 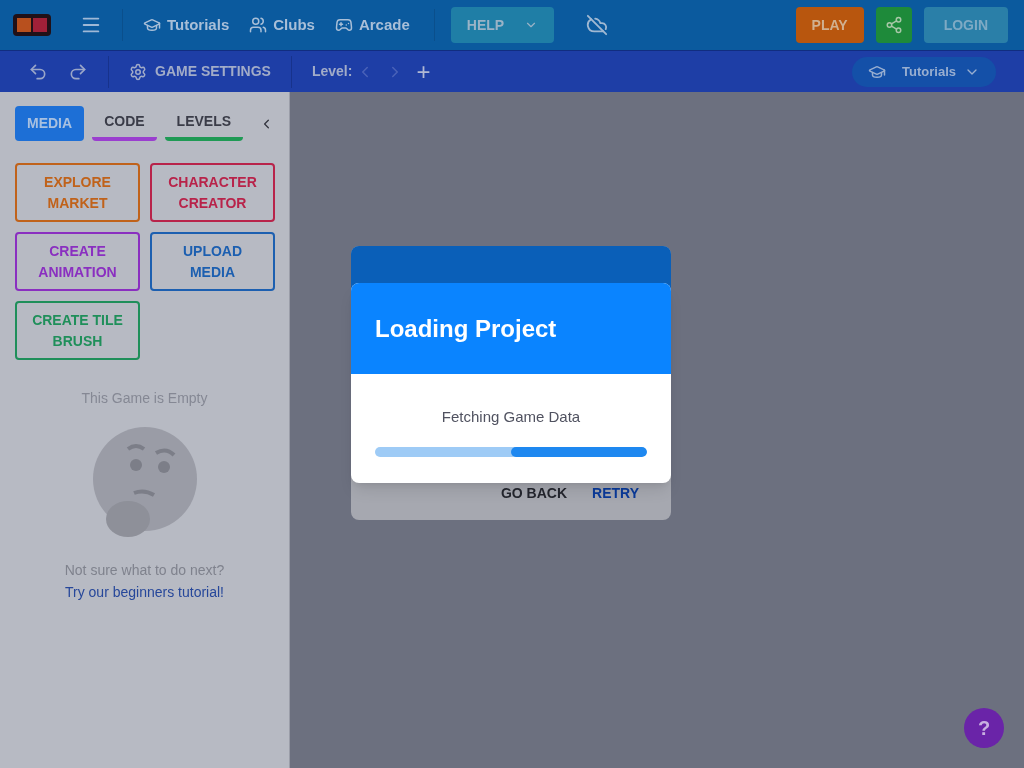 What do you see at coordinates (372, 25) in the screenshot?
I see `nav-link: Arcade` at bounding box center [372, 25].